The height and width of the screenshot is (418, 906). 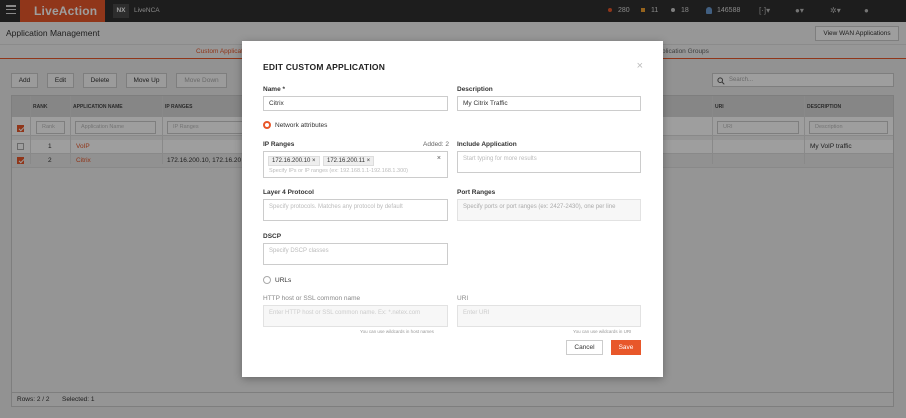 I want to click on close-icon: ×, so click(x=640, y=66).